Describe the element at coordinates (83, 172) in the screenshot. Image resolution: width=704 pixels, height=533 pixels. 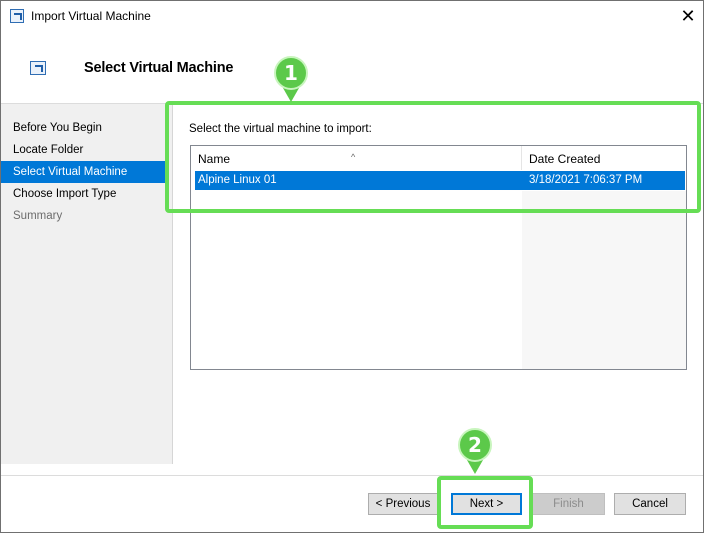
I see `nav-item-select-virtual-machine: Select Virtual Machine` at that location.